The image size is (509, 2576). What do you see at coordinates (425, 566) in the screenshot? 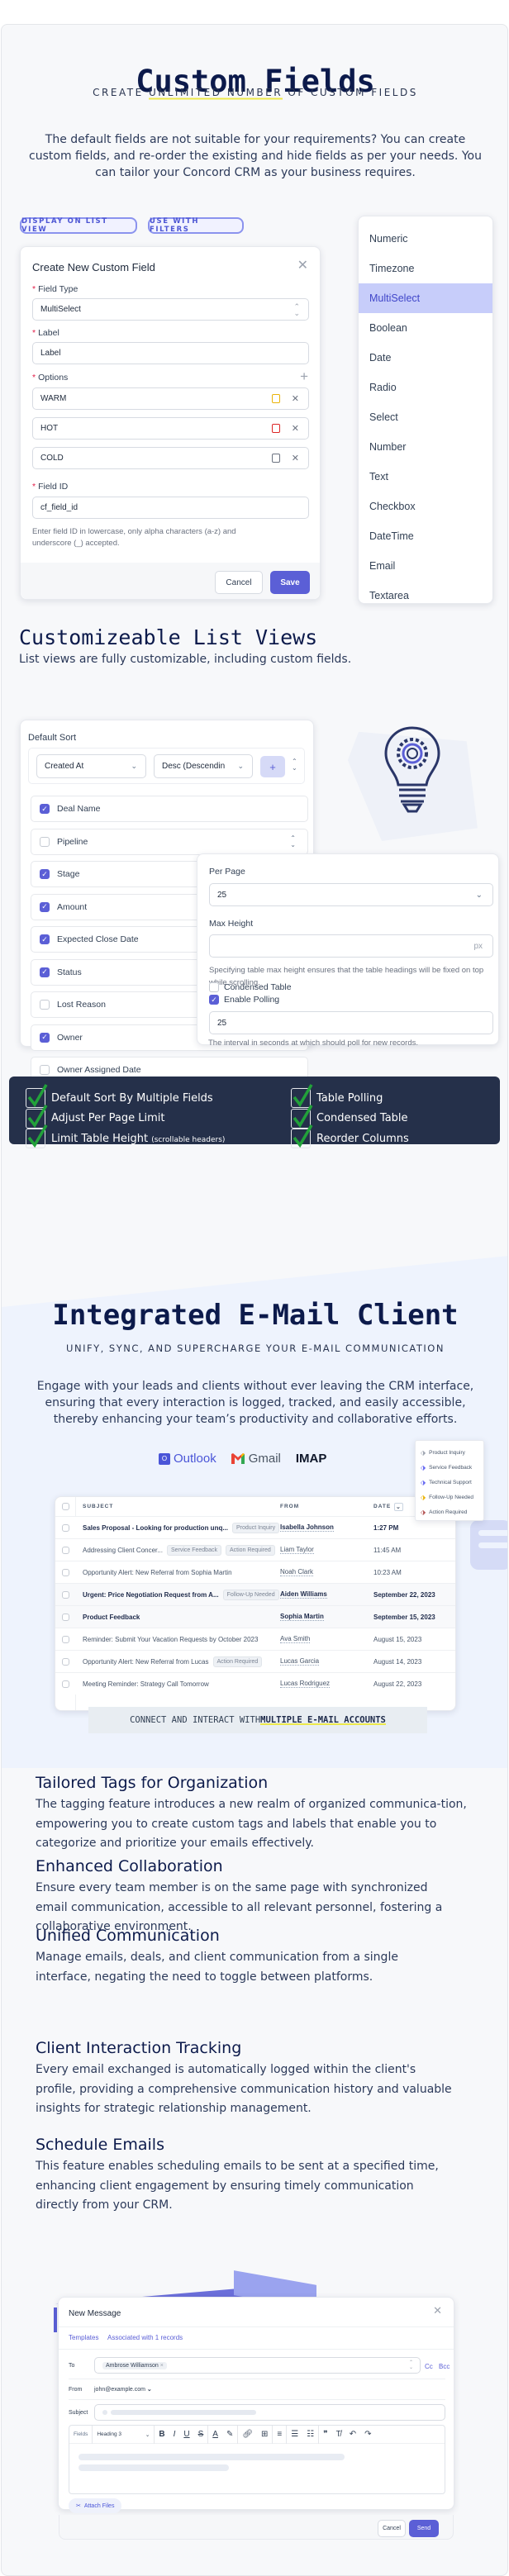
I see `field-type-option: Email` at bounding box center [425, 566].